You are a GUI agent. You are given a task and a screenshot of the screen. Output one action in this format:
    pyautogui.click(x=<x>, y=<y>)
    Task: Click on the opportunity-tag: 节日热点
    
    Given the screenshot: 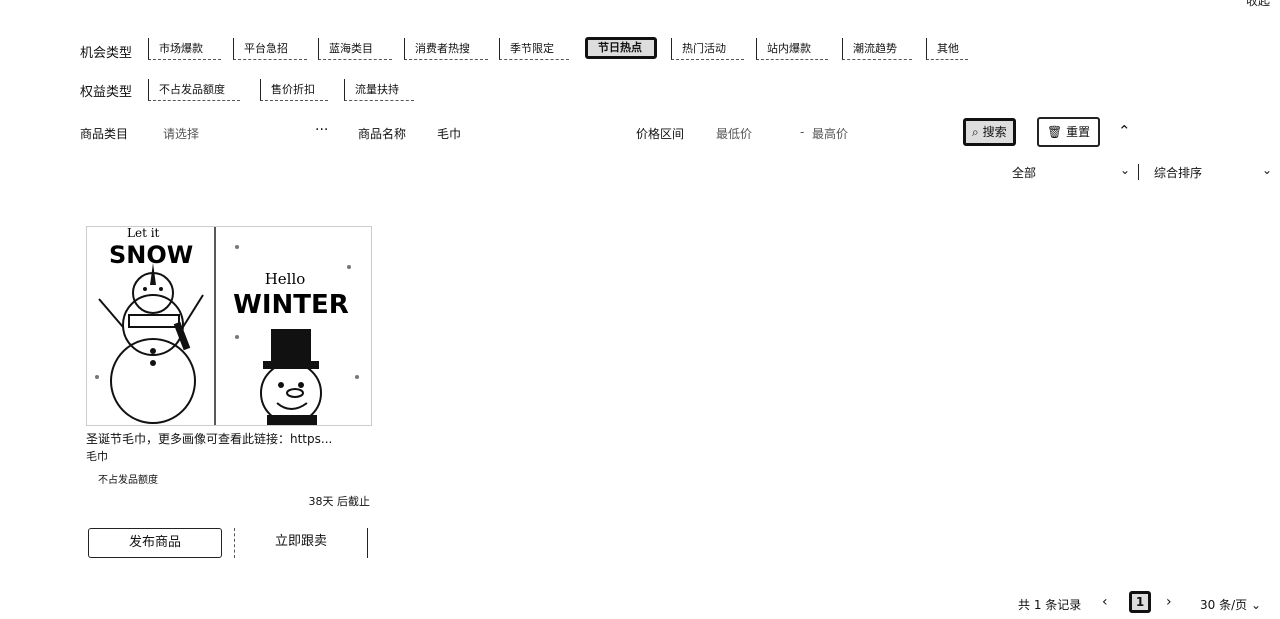 What is the action you would take?
    pyautogui.click(x=621, y=48)
    